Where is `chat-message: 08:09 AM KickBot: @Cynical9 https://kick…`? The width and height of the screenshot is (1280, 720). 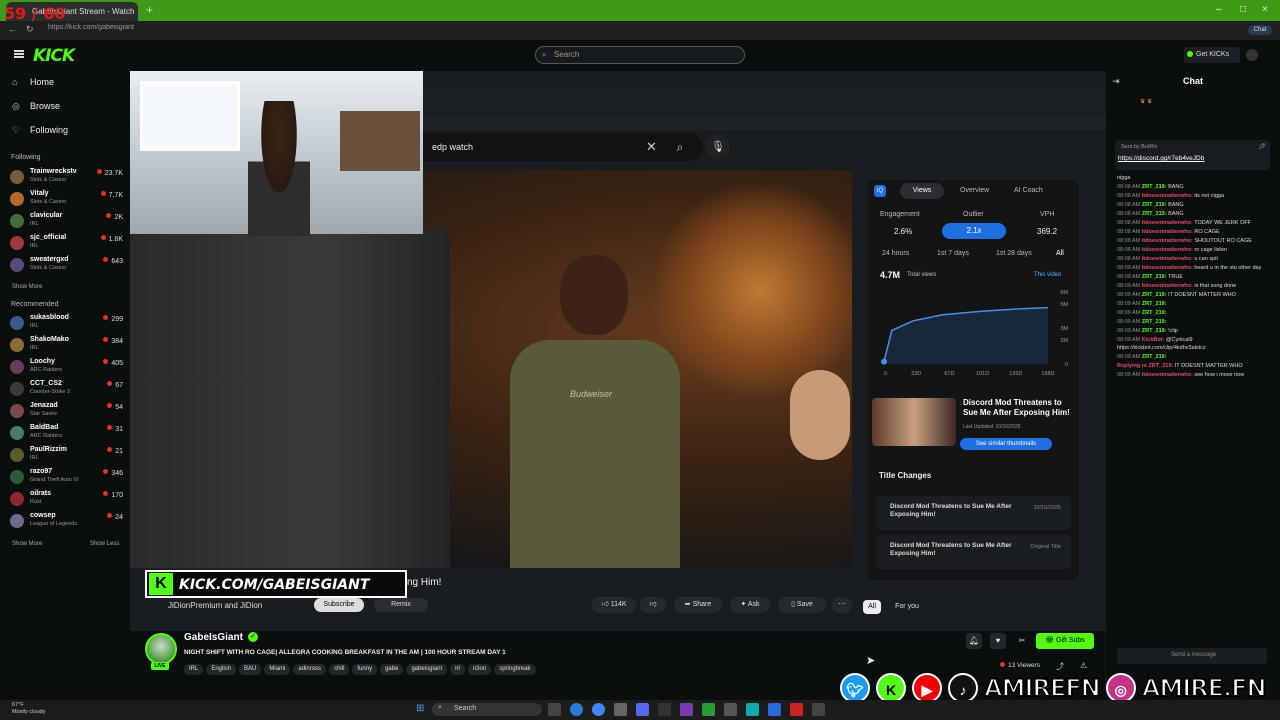
chat-message: 08:09 AM KickBot: @Cynical9 https://kick… is located at coordinates (1192, 344).